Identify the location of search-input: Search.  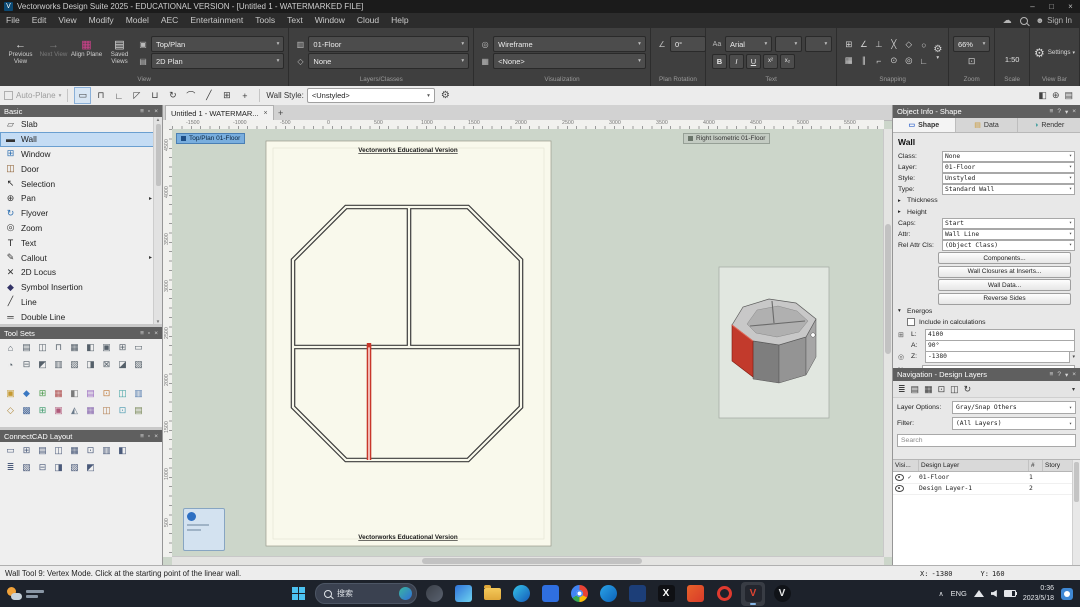
(986, 440).